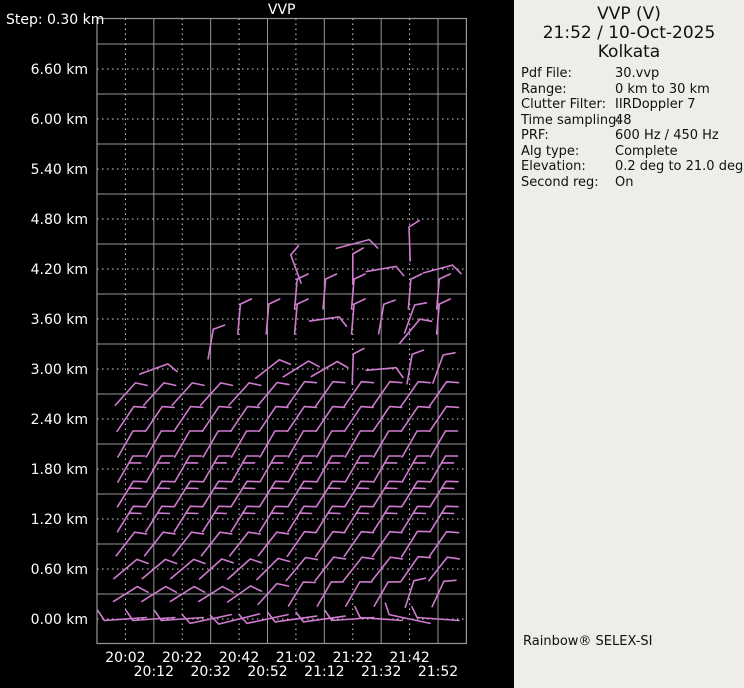 This screenshot has width=744, height=688. Describe the element at coordinates (59, 570) in the screenshot. I see `y-axis-label: 0.60 km` at that location.